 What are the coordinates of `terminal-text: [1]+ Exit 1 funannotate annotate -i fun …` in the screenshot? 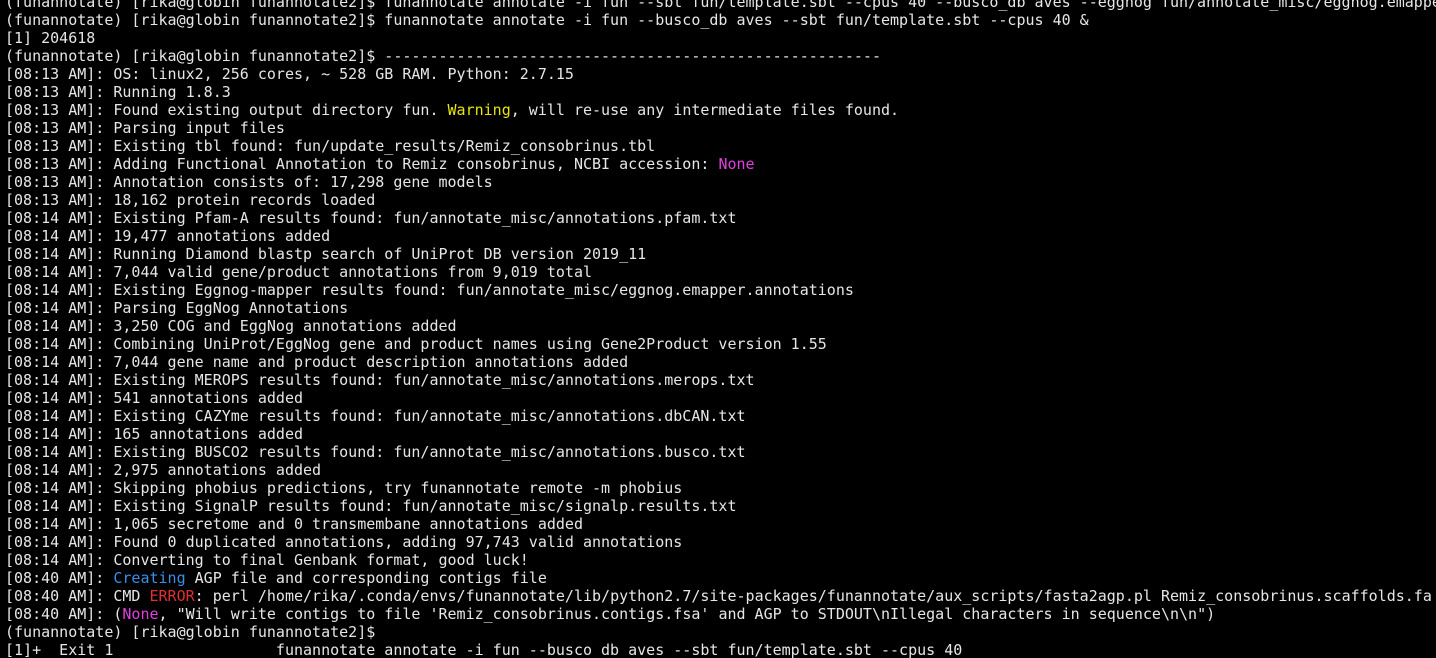 It's located at (484, 649).